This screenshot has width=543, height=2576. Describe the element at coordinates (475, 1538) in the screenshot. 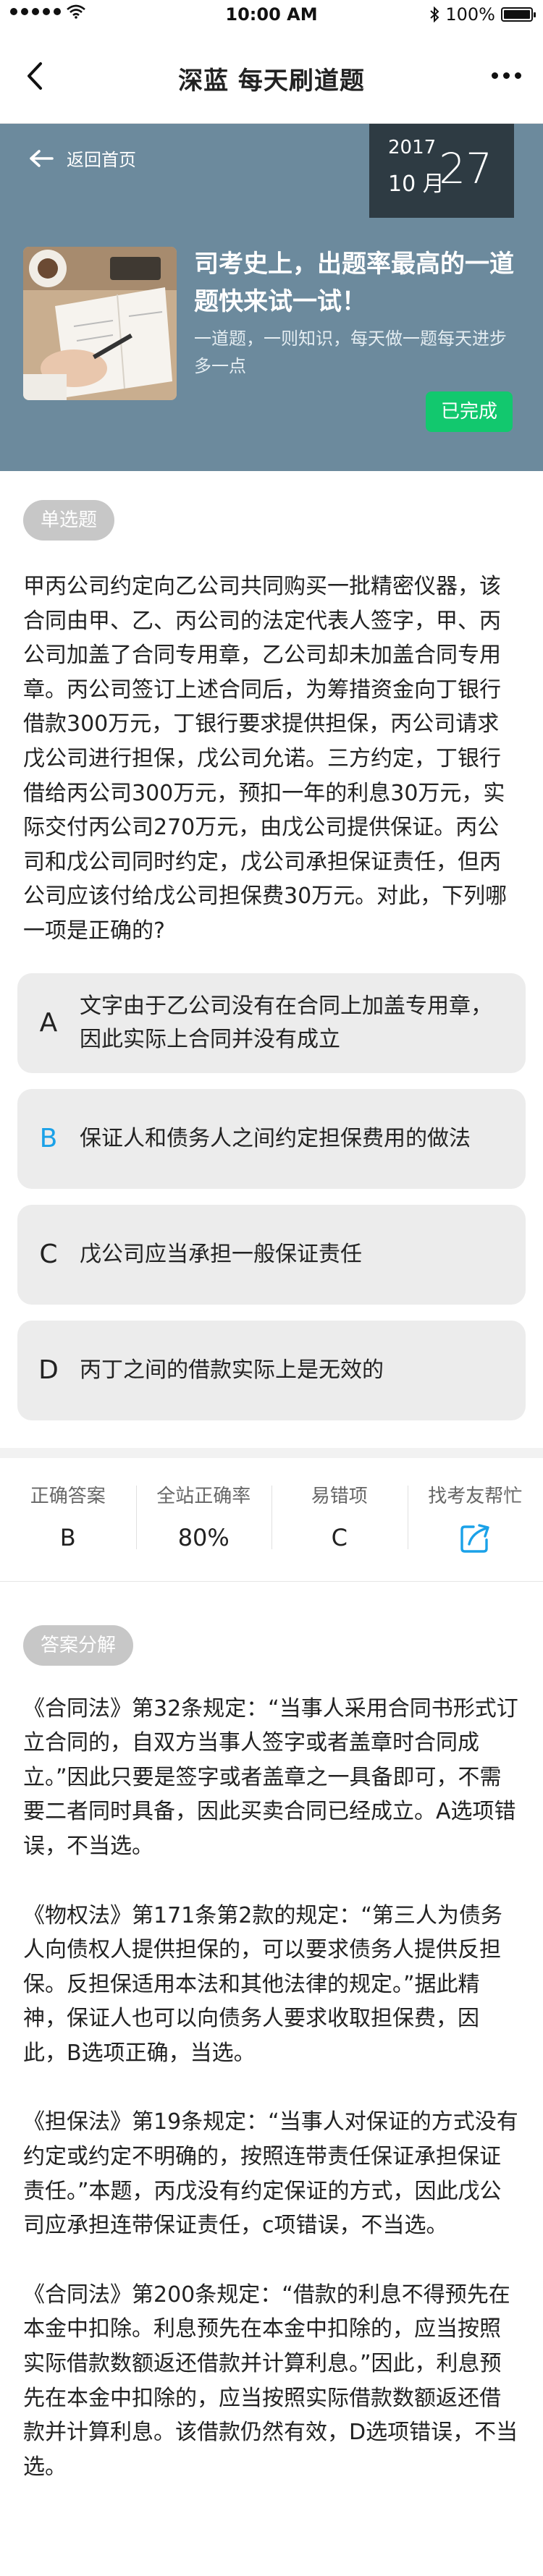

I see `share-icon` at that location.